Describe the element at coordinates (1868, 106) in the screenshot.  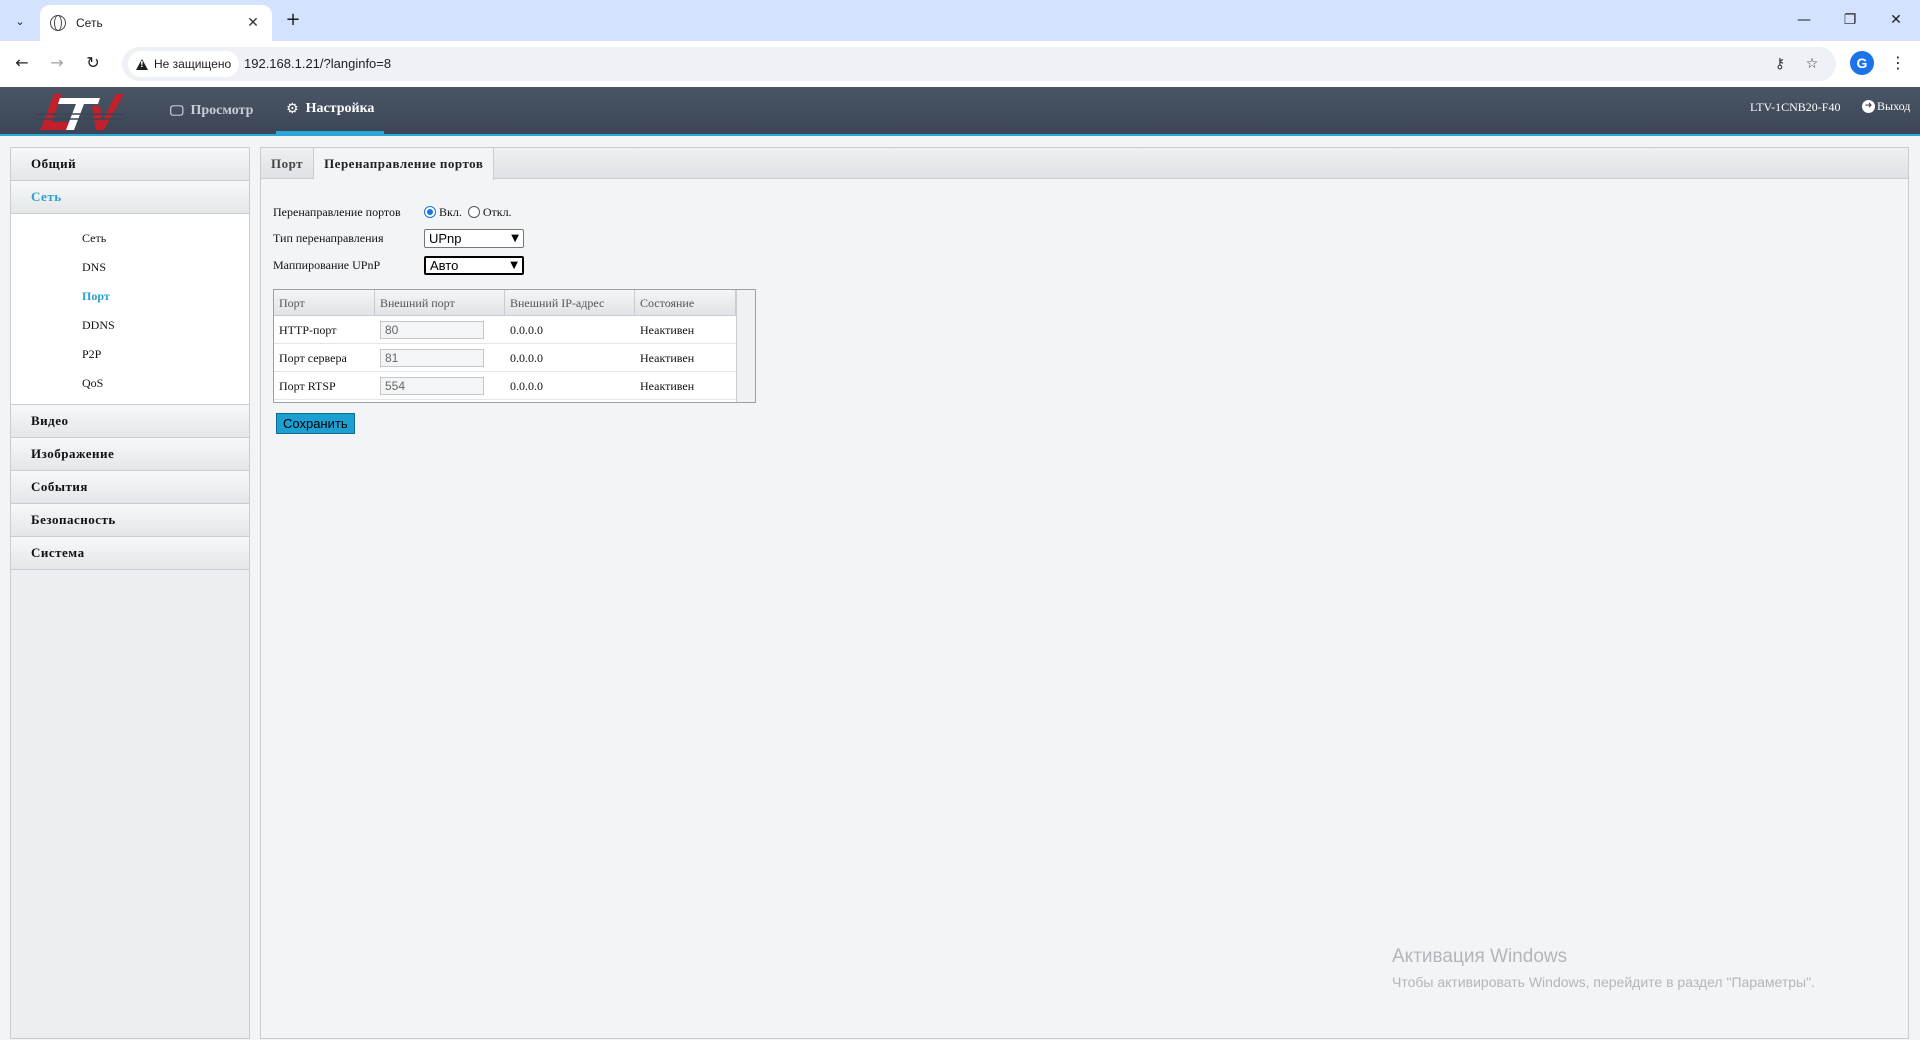
I see `logout-arrow-icon: ➜` at that location.